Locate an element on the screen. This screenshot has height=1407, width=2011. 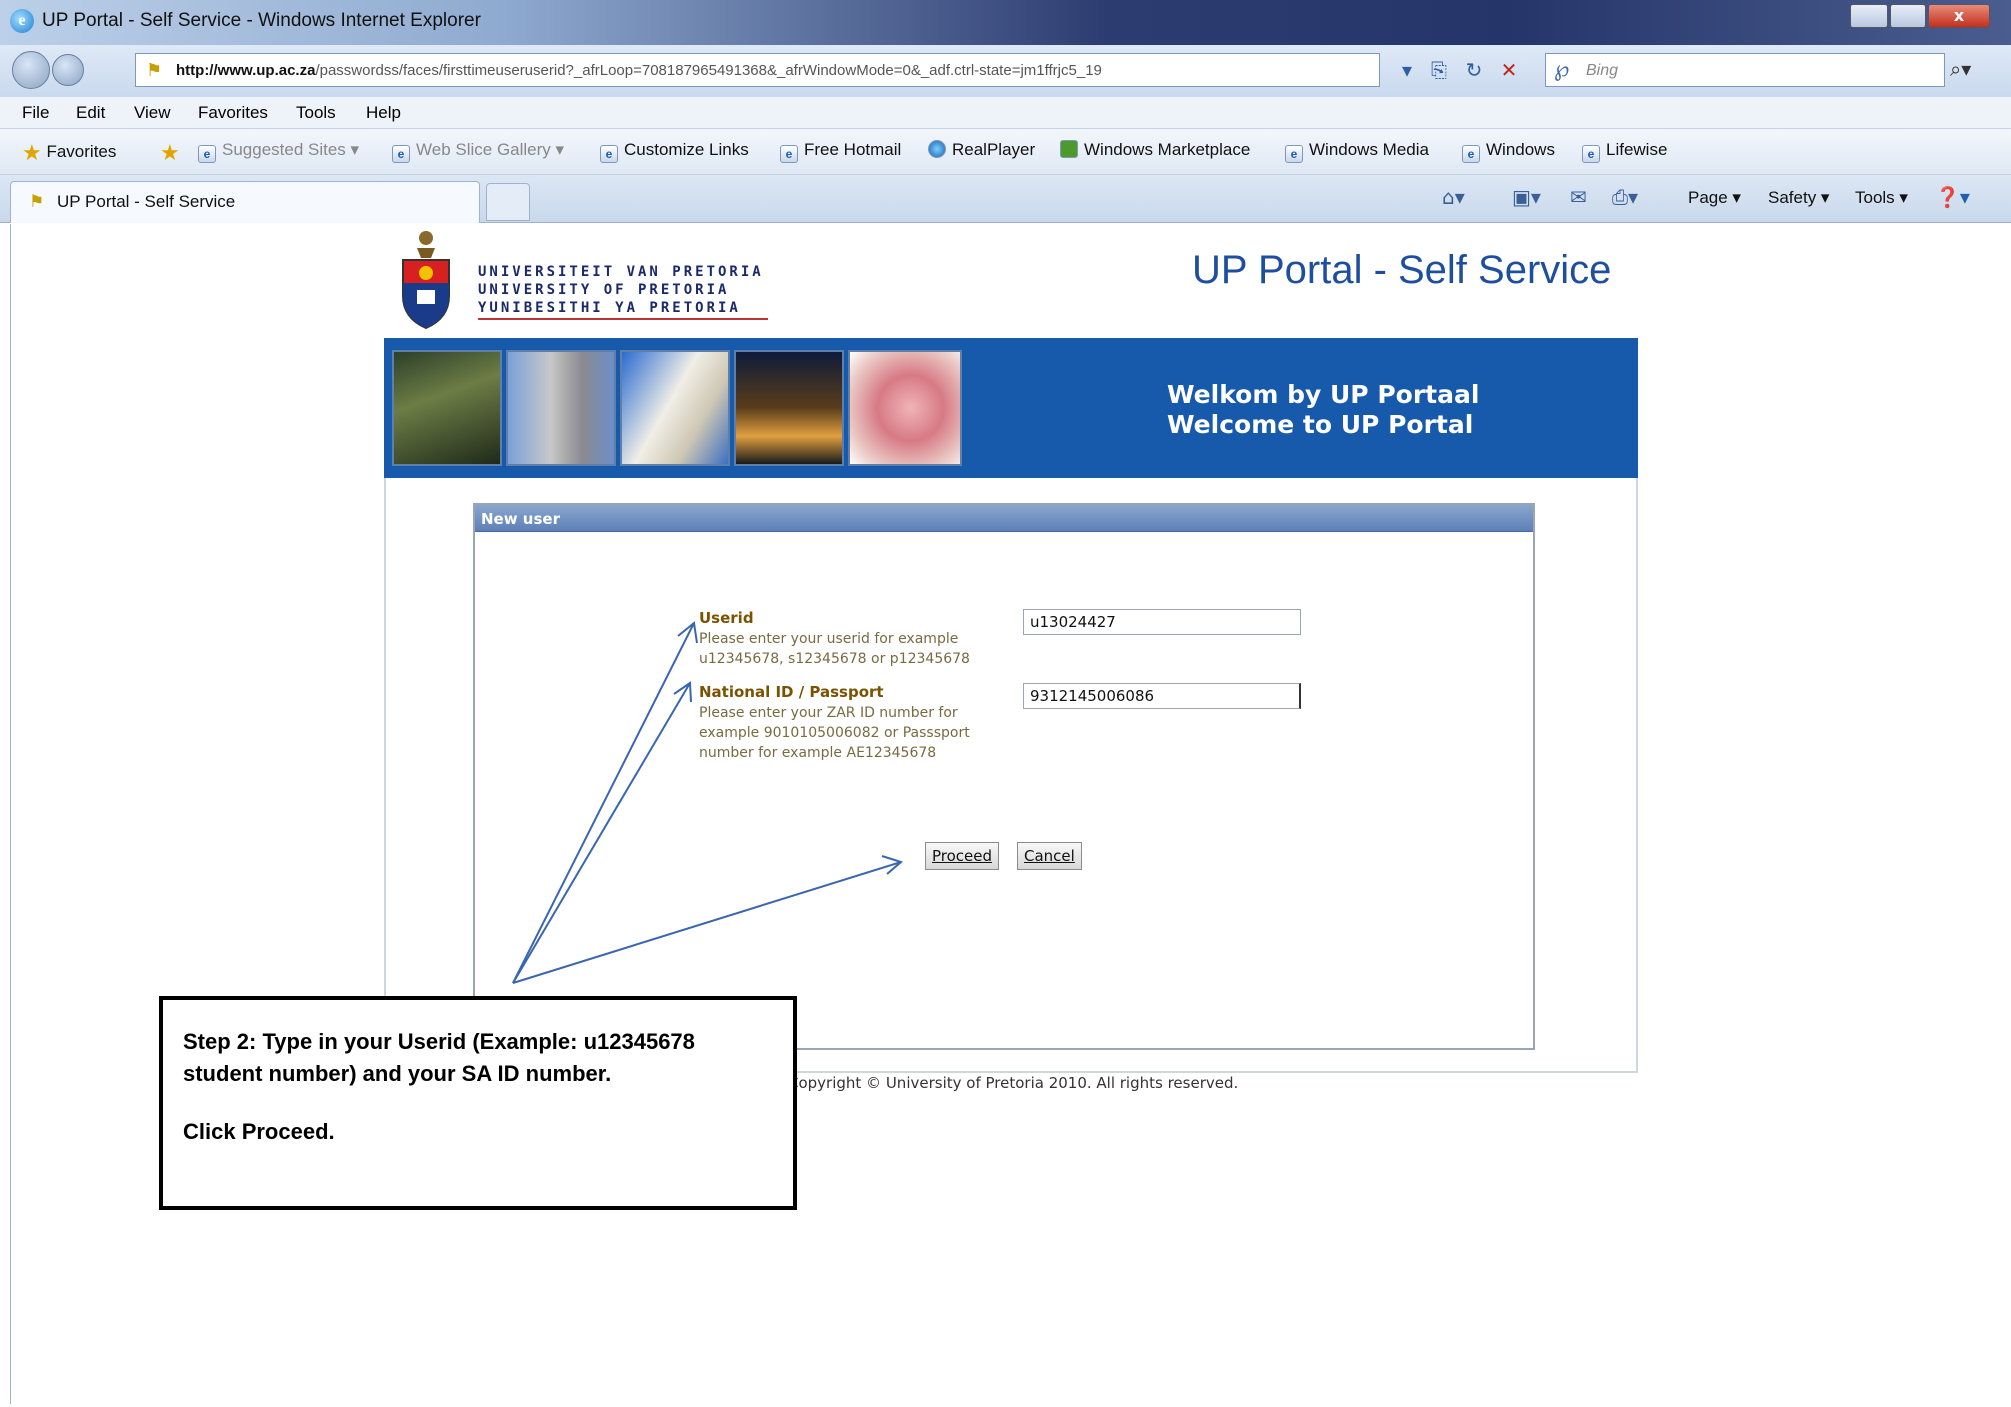
banner-photo-building is located at coordinates (561, 408).